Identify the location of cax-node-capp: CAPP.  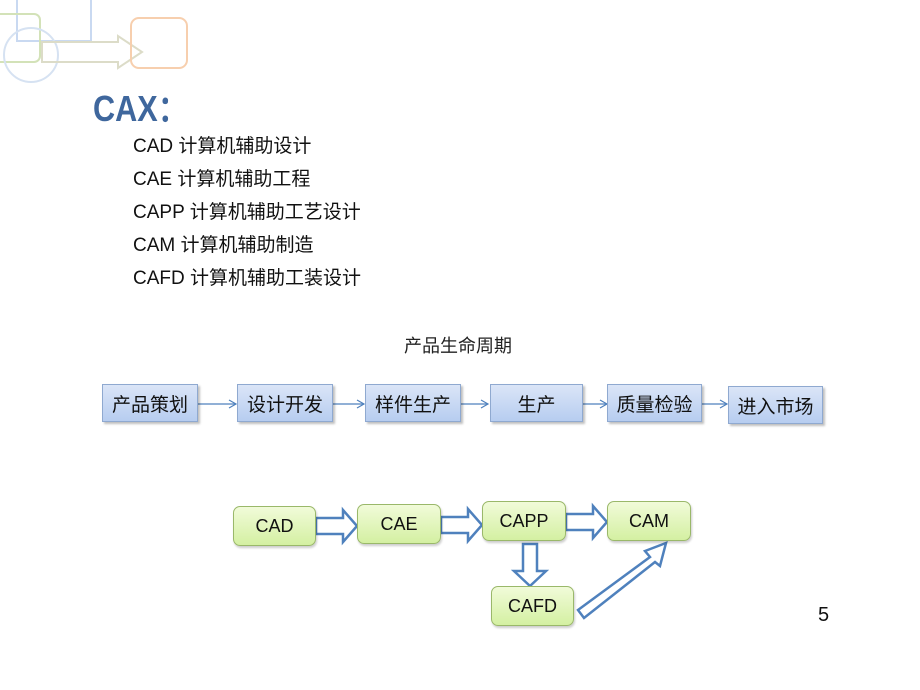
(524, 521).